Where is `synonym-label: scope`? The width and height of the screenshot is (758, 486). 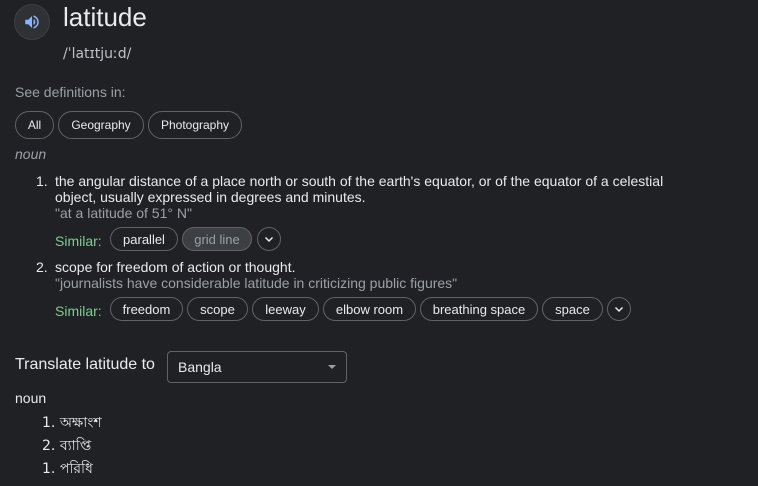
synonym-label: scope is located at coordinates (217, 309).